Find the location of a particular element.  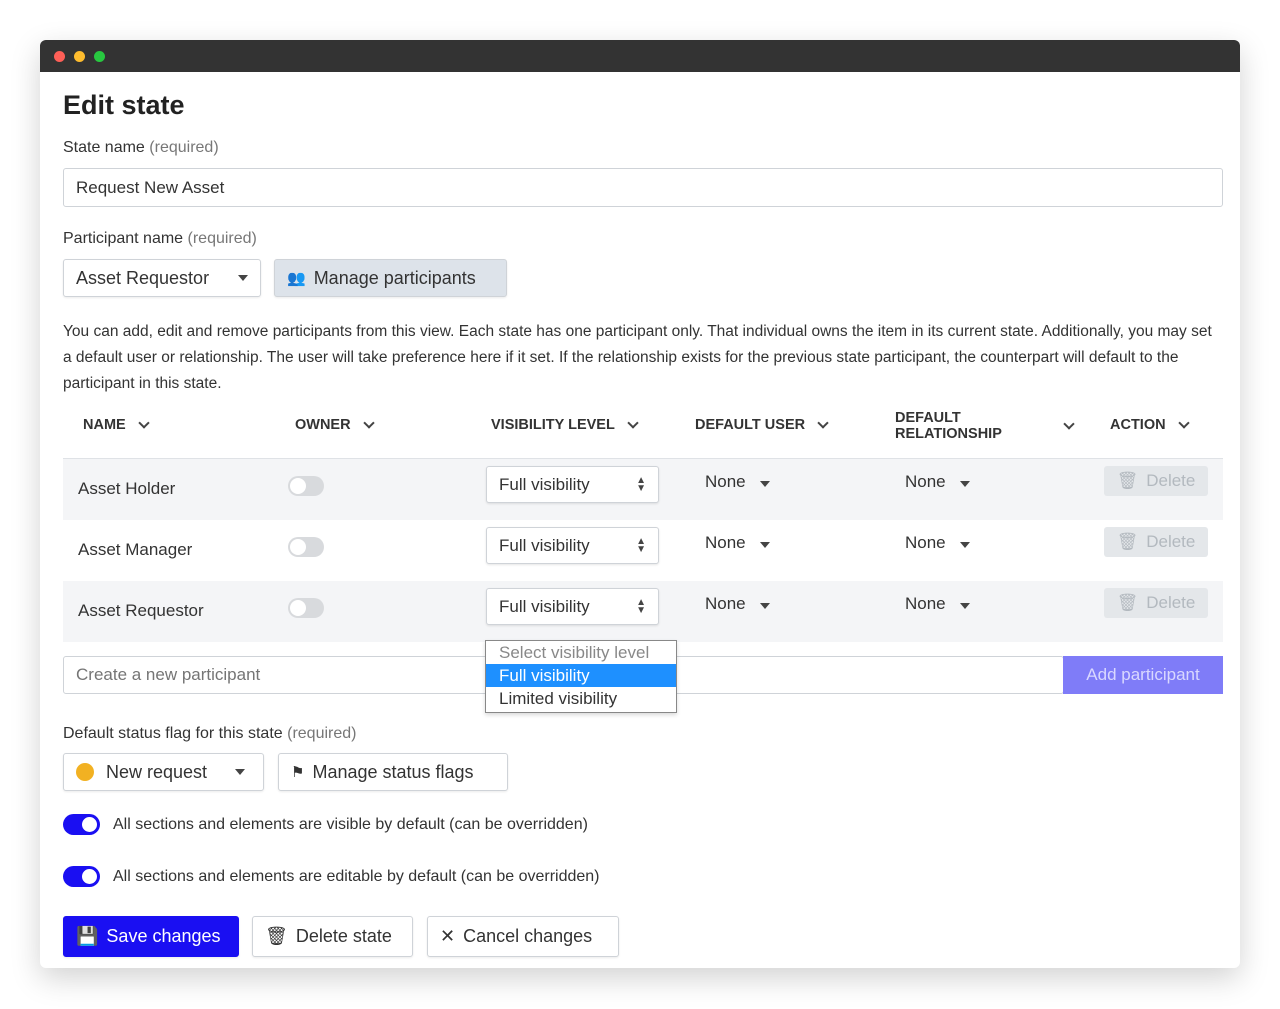

button-label: Save changes is located at coordinates (163, 936).